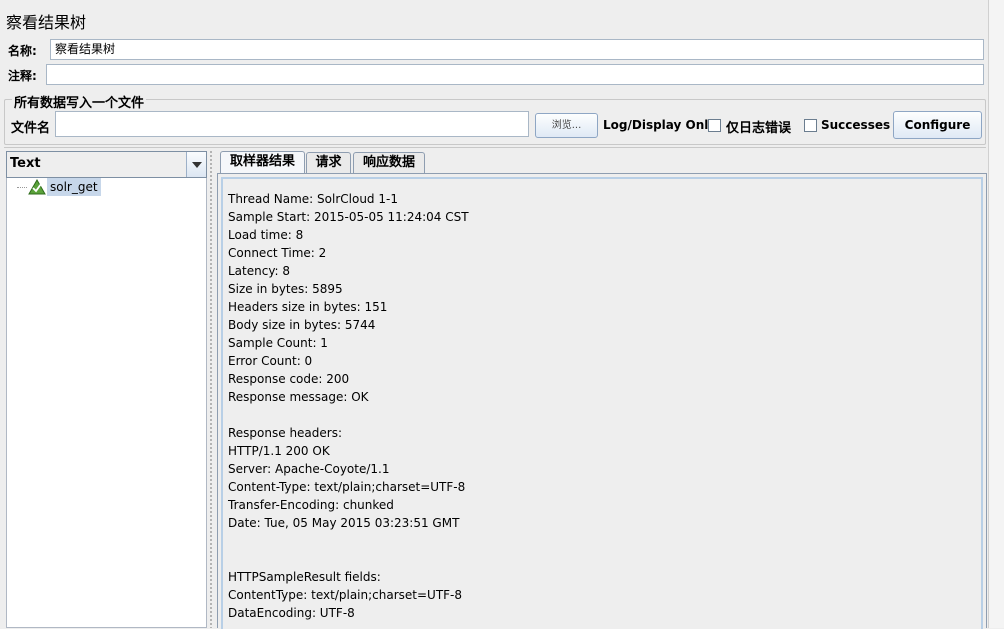 Image resolution: width=1004 pixels, height=629 pixels. I want to click on name-input: 察看结果树, so click(517, 49).